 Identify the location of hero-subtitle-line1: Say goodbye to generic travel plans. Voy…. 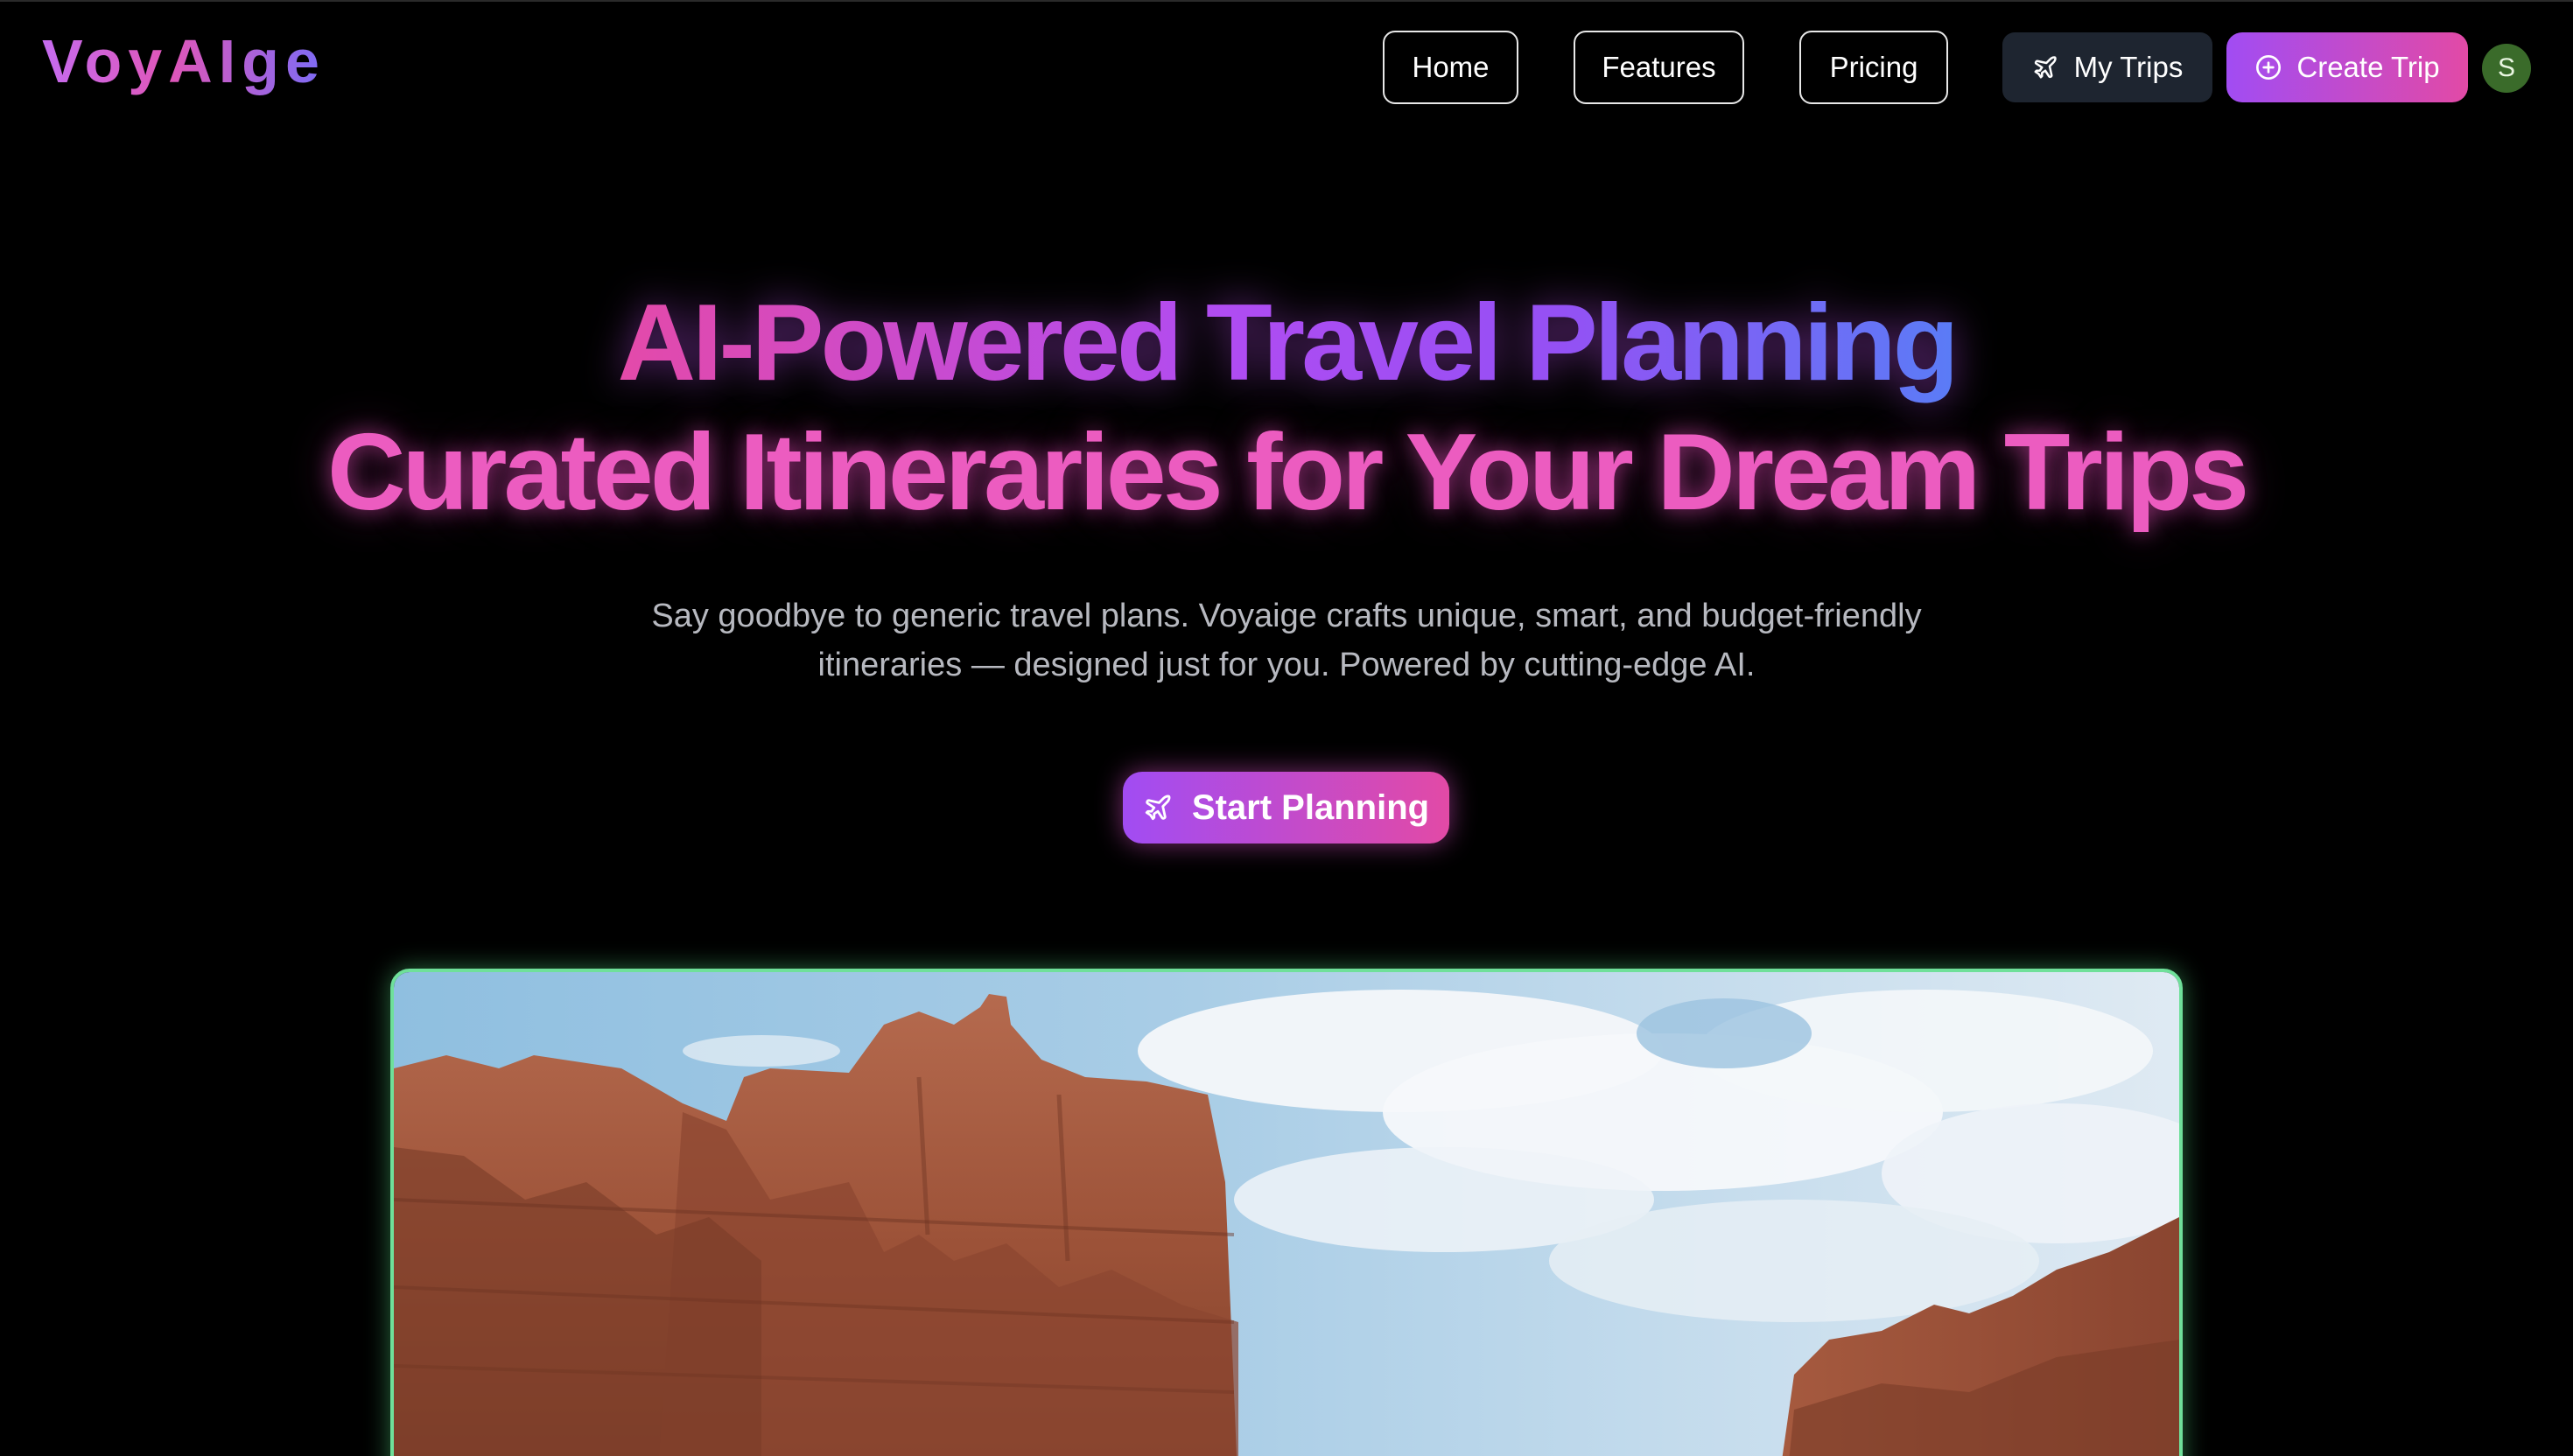
(1286, 616).